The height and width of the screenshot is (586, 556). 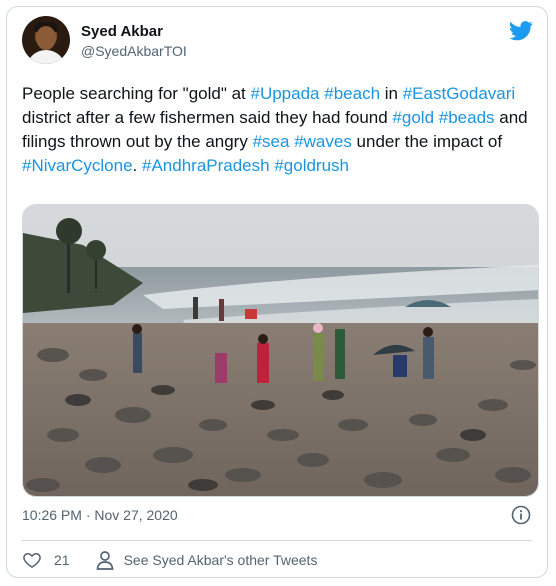 What do you see at coordinates (46, 40) in the screenshot?
I see `avatar` at bounding box center [46, 40].